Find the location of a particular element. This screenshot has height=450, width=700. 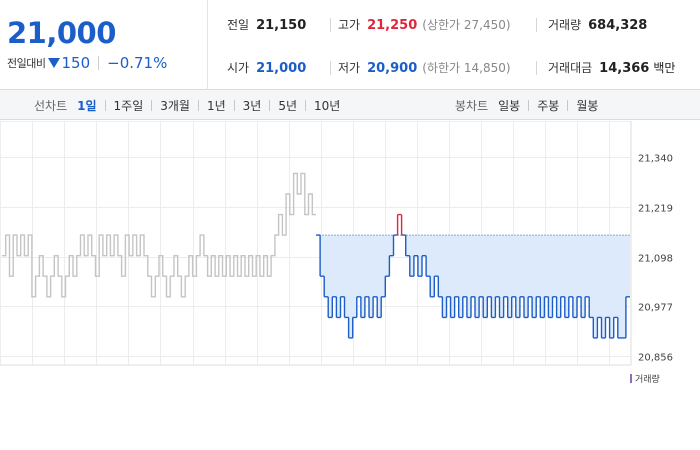

stat-sub: (상한가 27,450) is located at coordinates (466, 25).